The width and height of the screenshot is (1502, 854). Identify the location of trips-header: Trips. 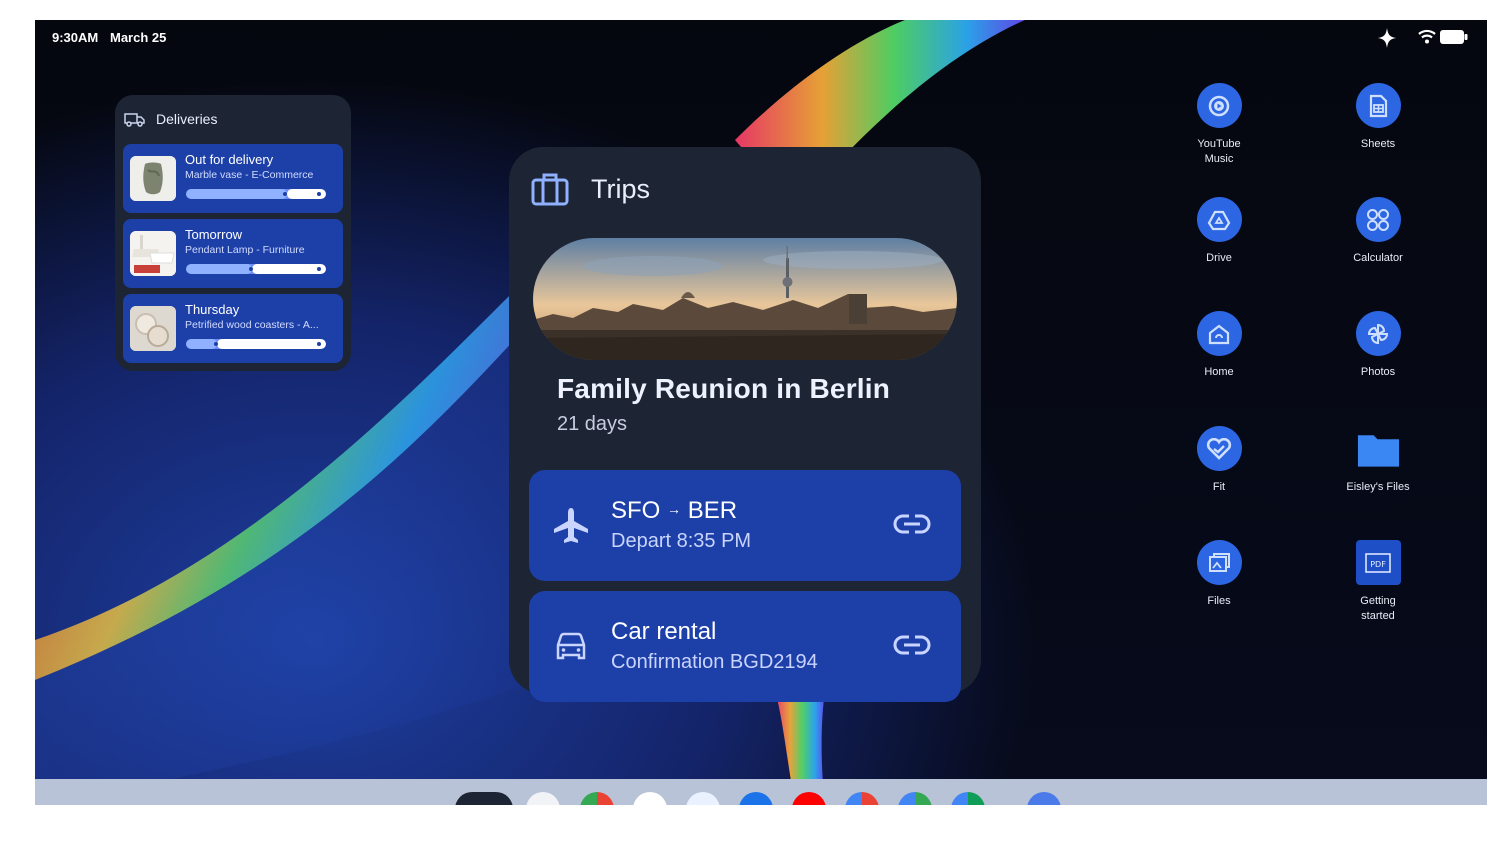
(590, 189).